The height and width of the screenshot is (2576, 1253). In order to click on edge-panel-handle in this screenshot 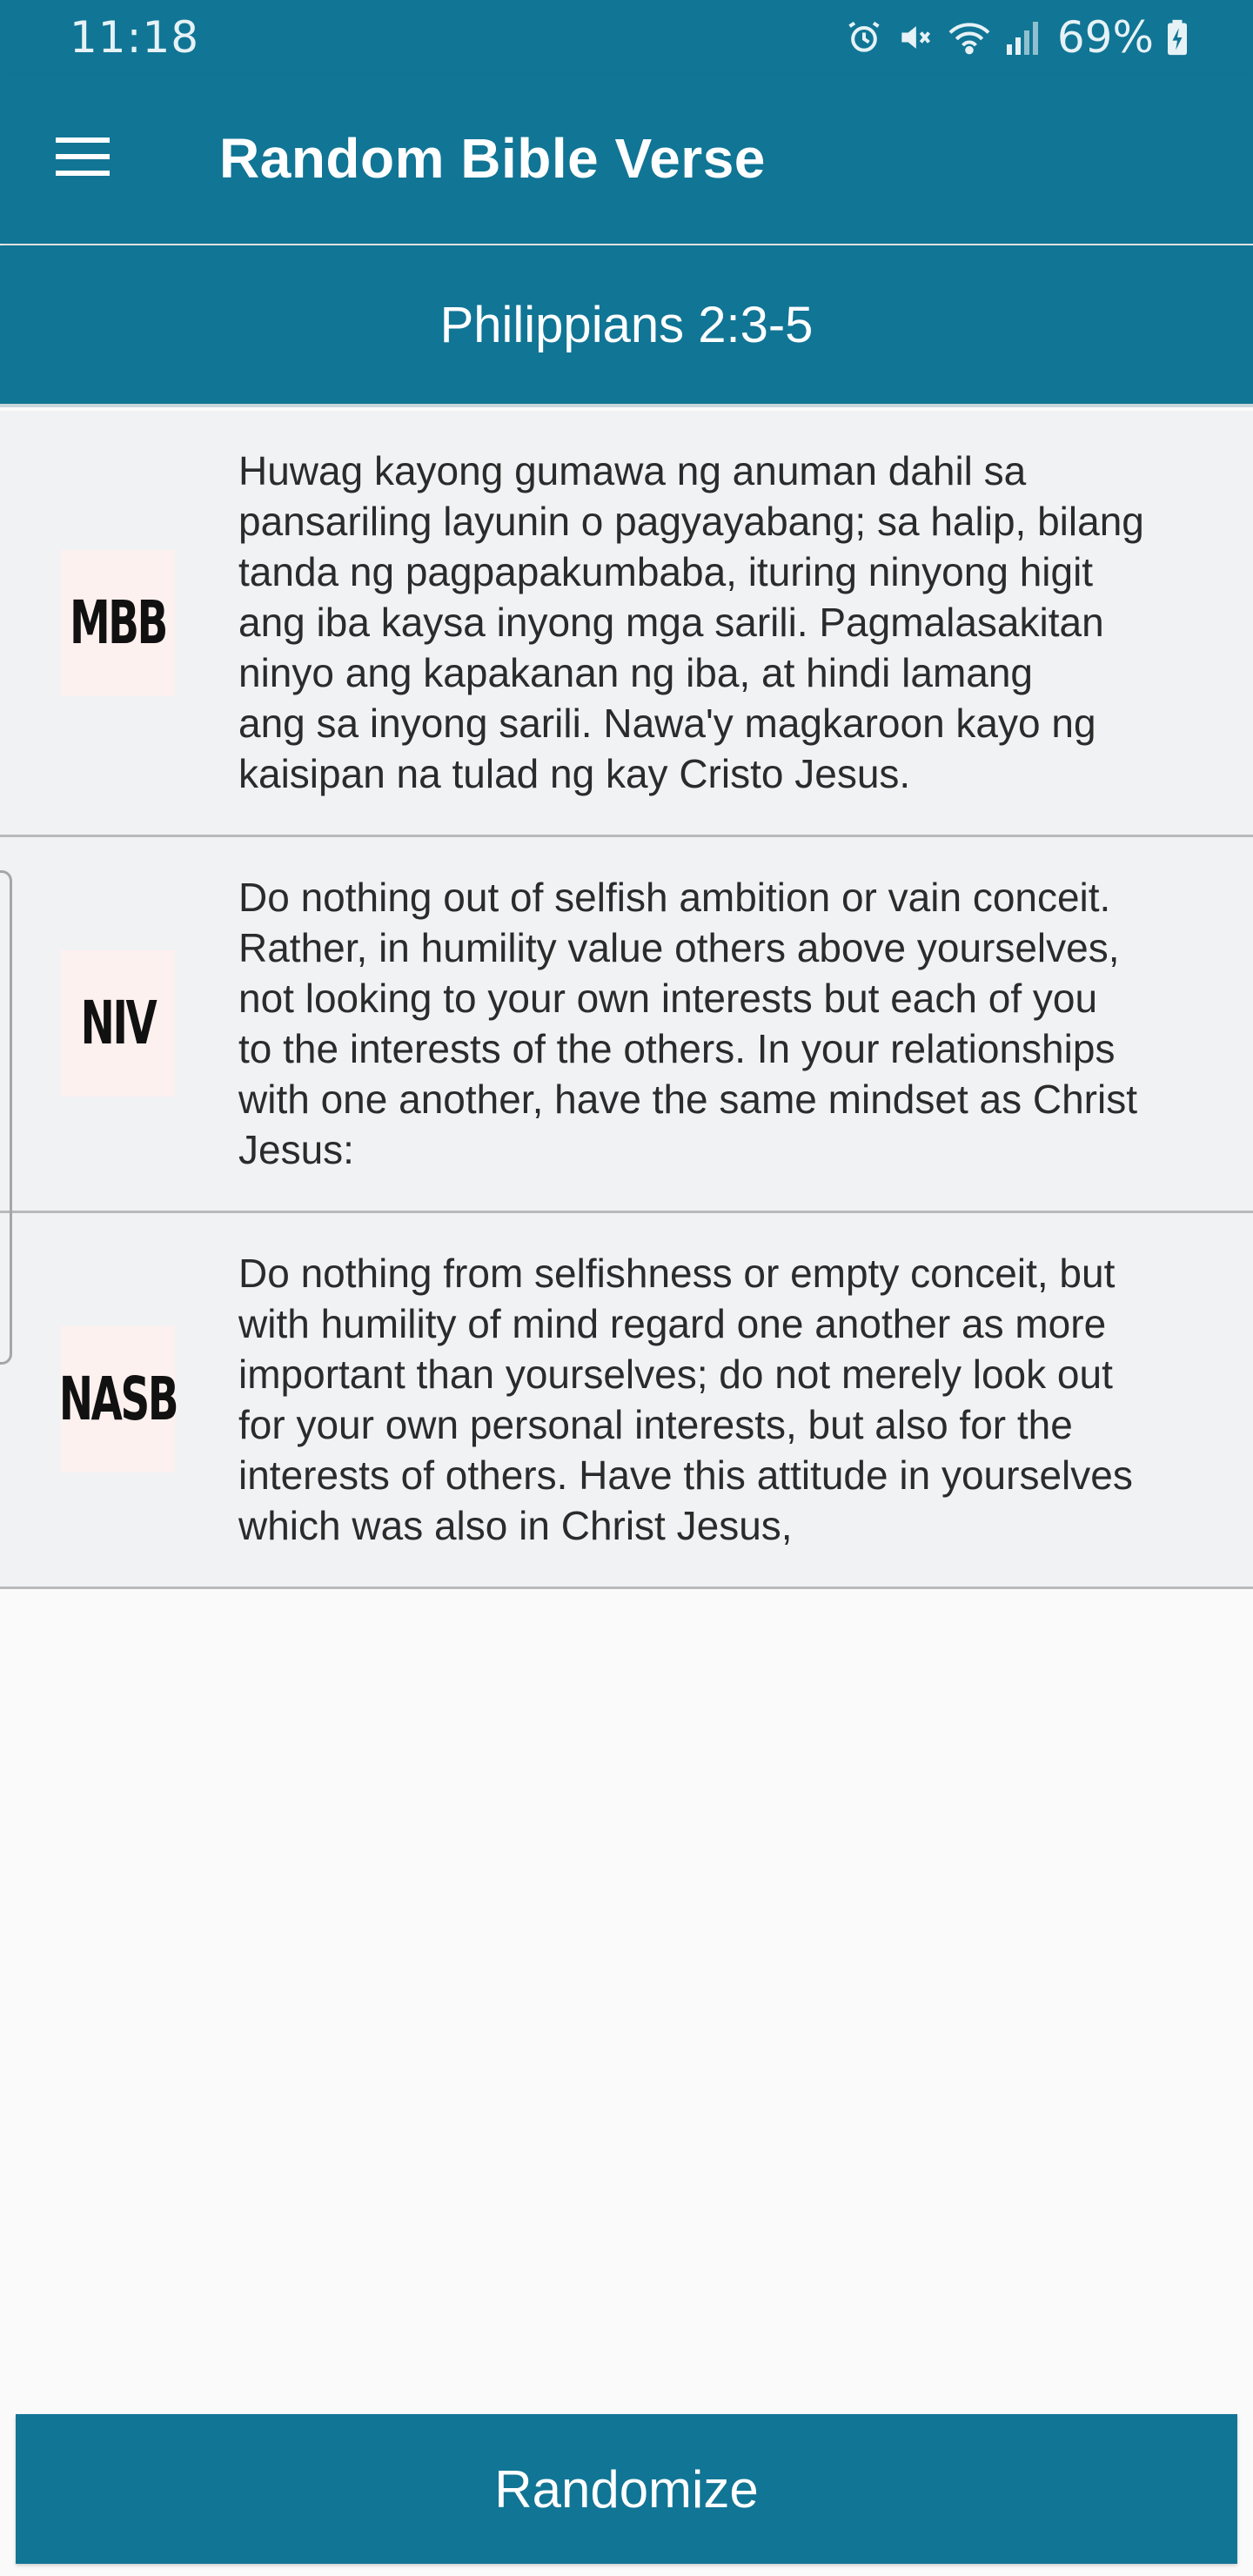, I will do `click(6, 1117)`.